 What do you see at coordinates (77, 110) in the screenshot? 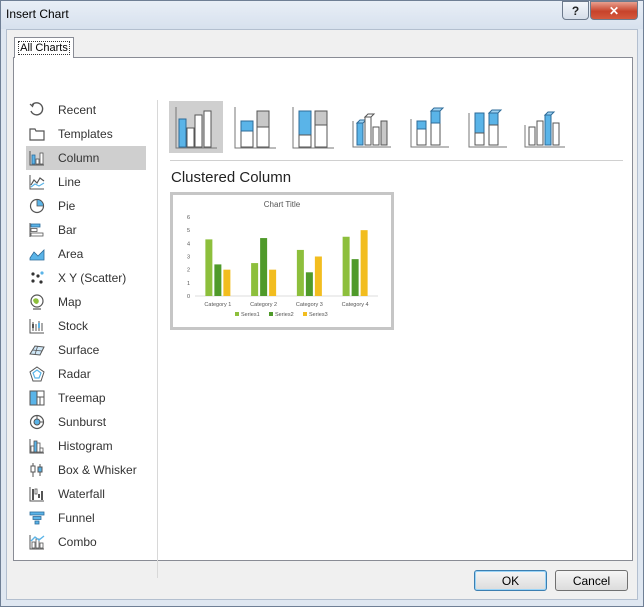
I see `category-label: Recent` at bounding box center [77, 110].